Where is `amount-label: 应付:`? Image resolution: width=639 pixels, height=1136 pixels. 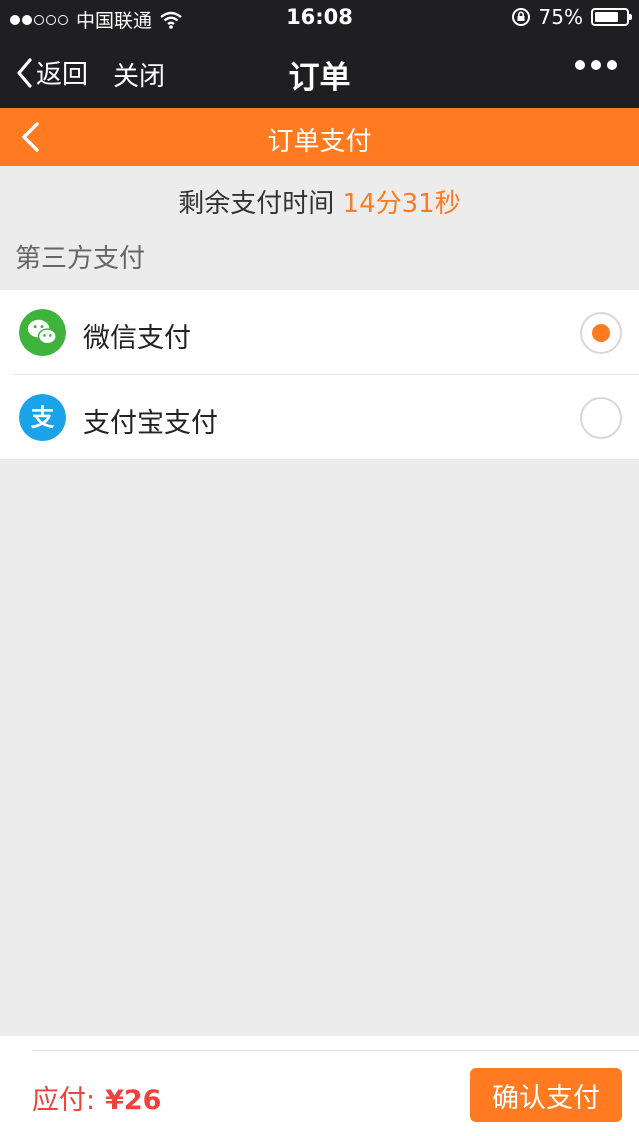 amount-label: 应付: is located at coordinates (64, 1100).